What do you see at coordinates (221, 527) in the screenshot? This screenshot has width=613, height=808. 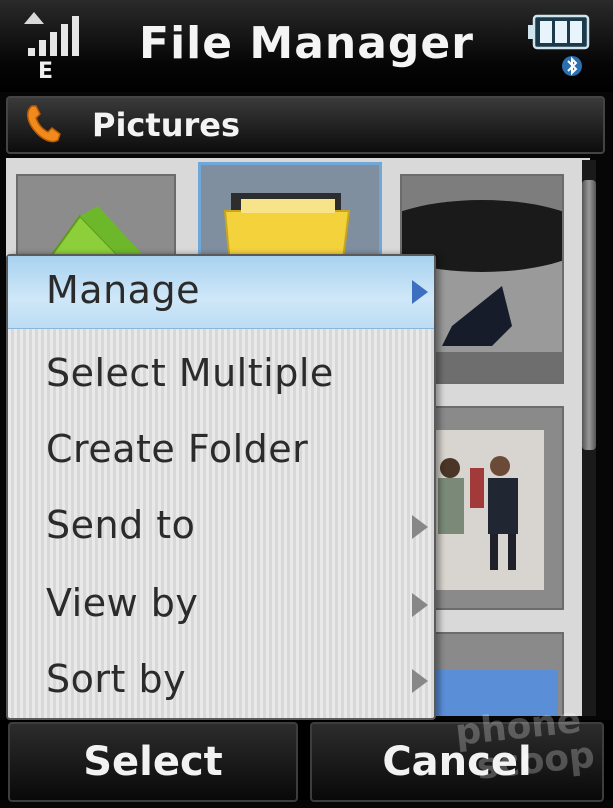 I see `menu-item-send-to: Send to` at bounding box center [221, 527].